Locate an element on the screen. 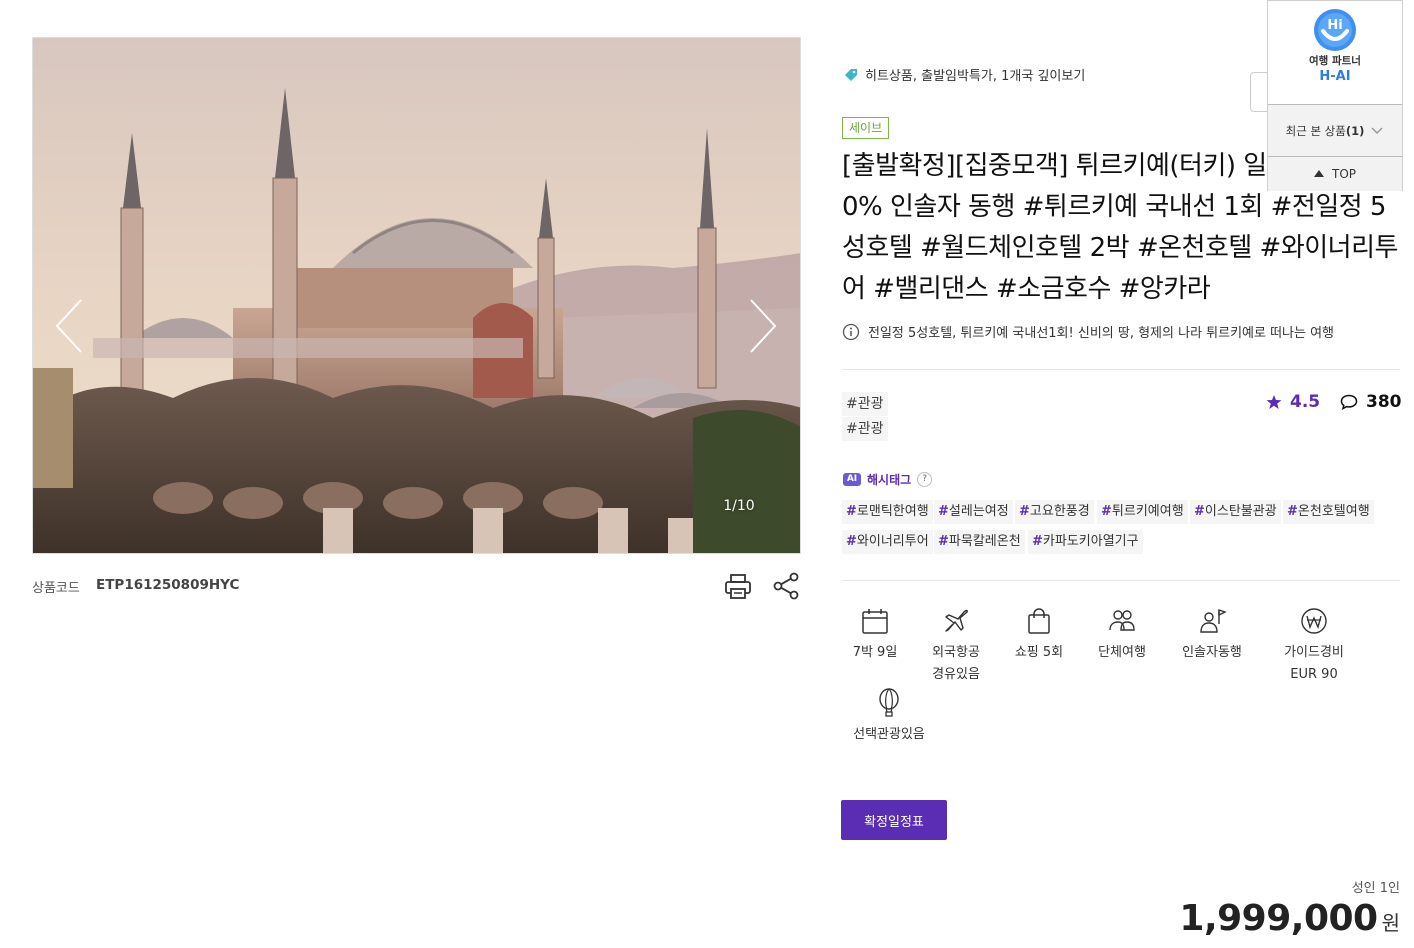 The image size is (1414, 948). hashtag-text: 설레는여정 is located at coordinates (978, 511).